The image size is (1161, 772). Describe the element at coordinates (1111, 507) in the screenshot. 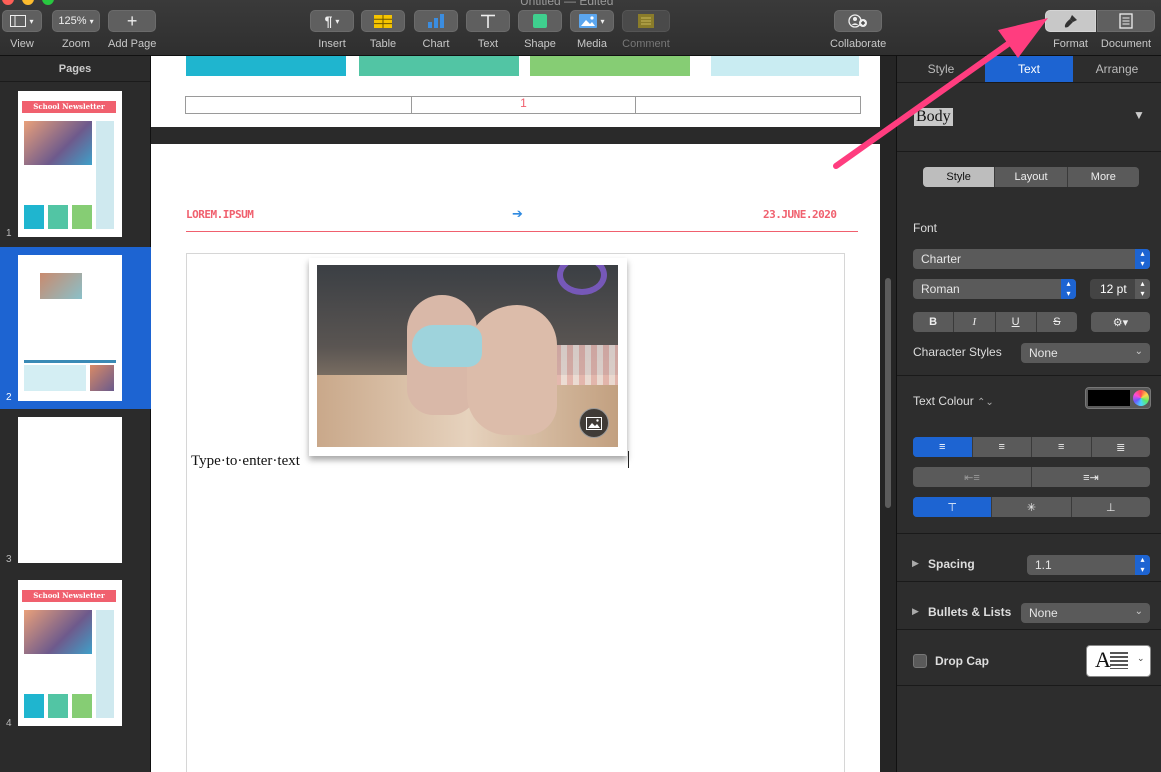

I see `align-bottom-button: ⊥` at that location.